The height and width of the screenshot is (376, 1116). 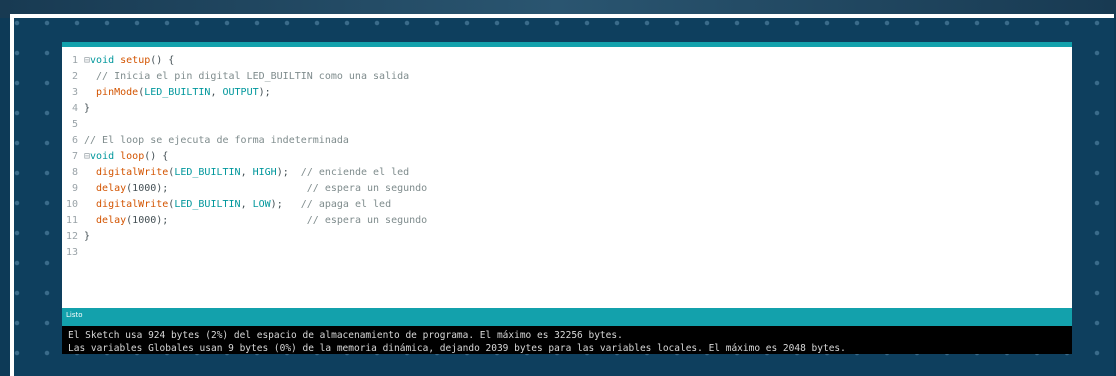 What do you see at coordinates (71, 204) in the screenshot?
I see `line-number: 10` at bounding box center [71, 204].